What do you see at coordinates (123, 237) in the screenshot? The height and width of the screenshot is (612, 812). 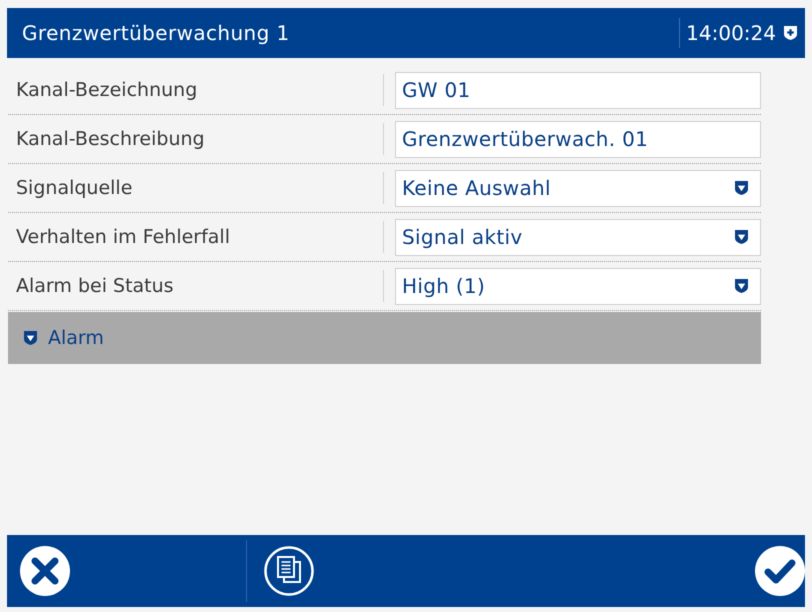 I see `field-label: Verhalten im Fehlerfall` at bounding box center [123, 237].